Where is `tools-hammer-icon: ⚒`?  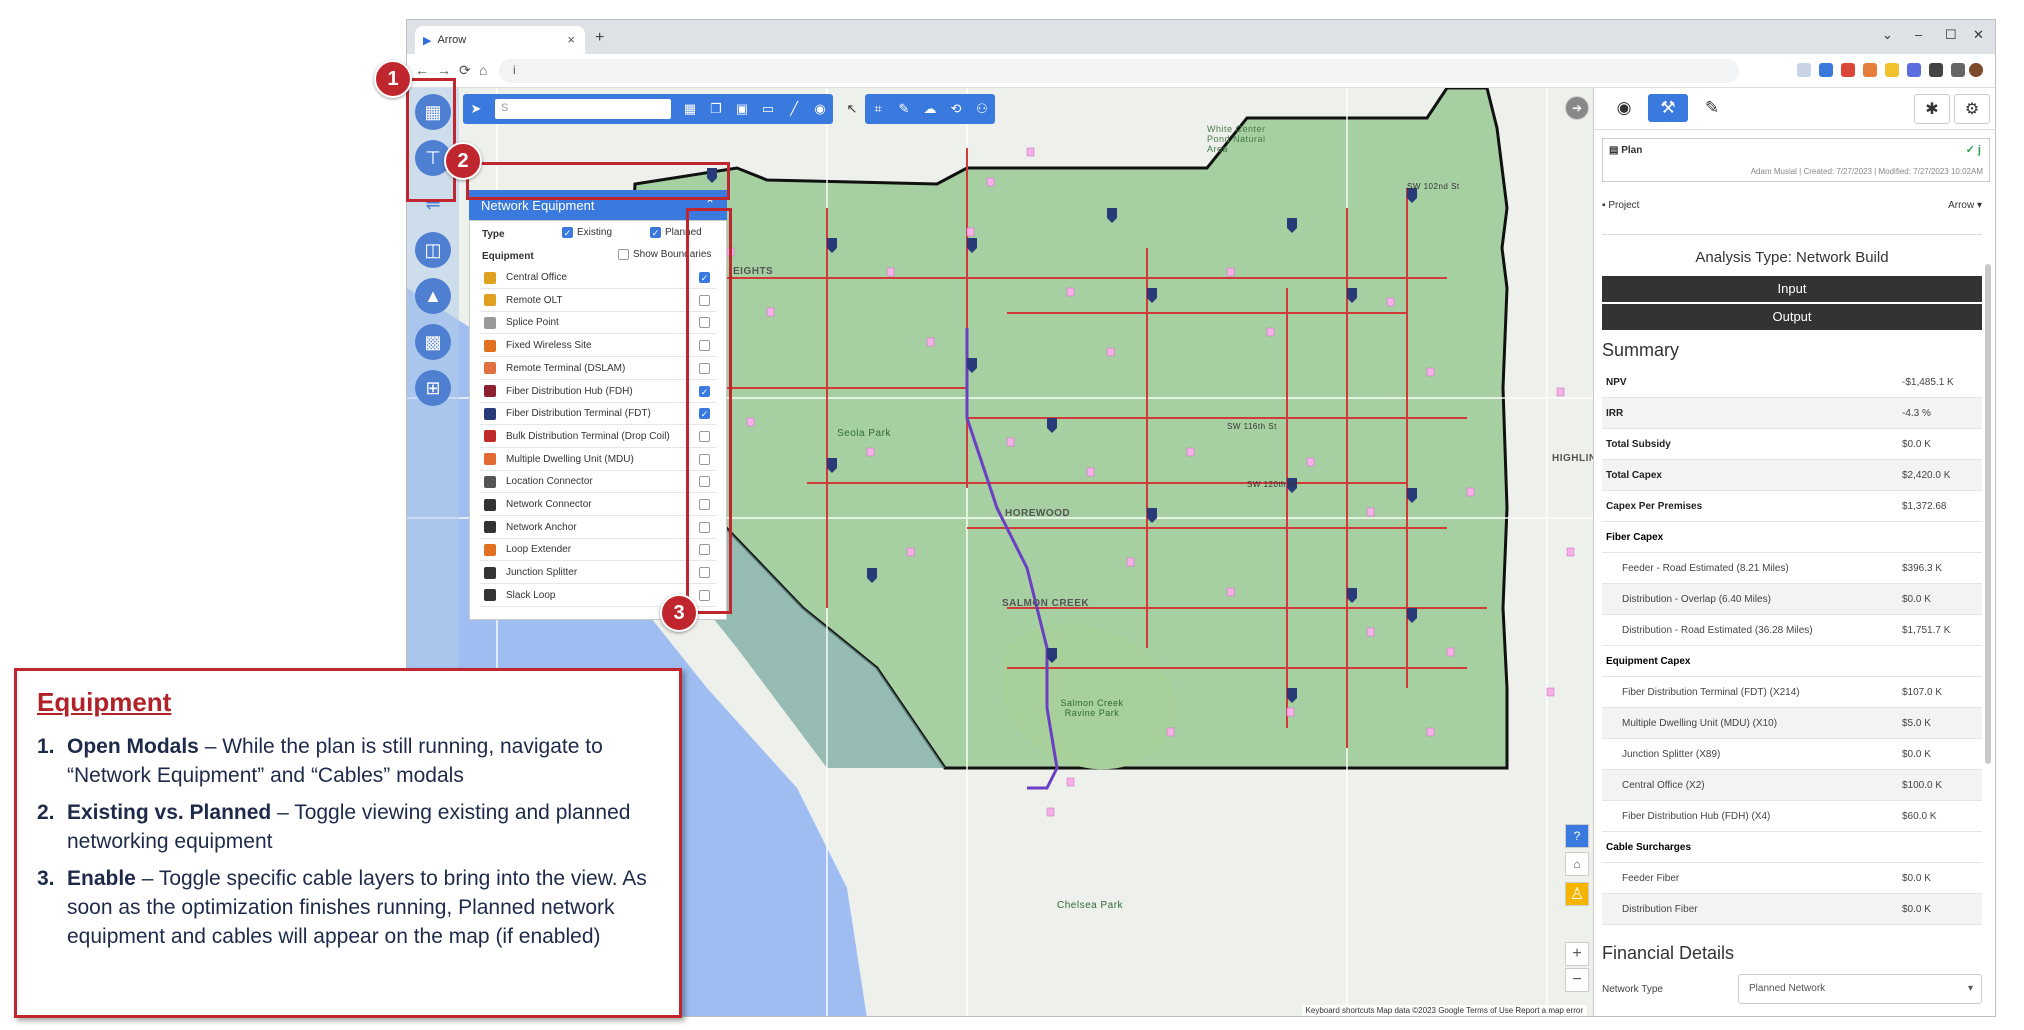
tools-hammer-icon: ⚒ is located at coordinates (1668, 108).